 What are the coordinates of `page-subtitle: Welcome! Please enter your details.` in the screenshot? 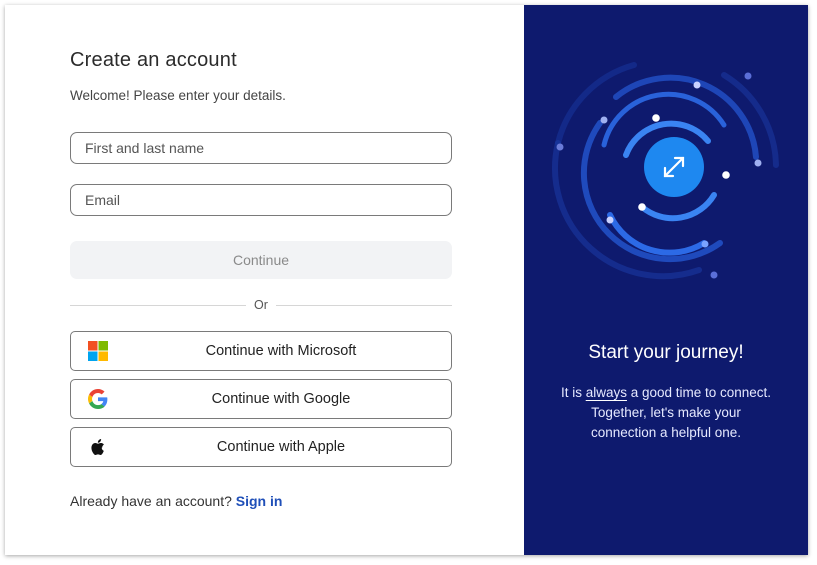 It's located at (178, 95).